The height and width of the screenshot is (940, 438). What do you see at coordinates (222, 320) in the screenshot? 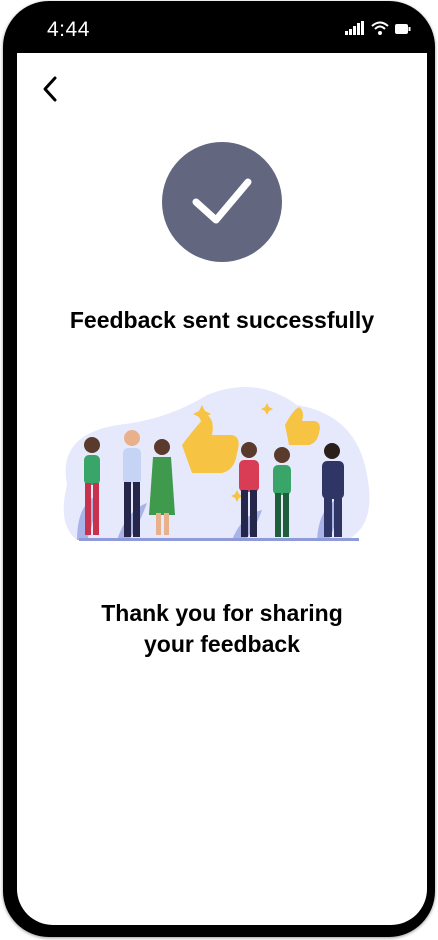
I see `success-headline: Feedback sent successfully` at bounding box center [222, 320].